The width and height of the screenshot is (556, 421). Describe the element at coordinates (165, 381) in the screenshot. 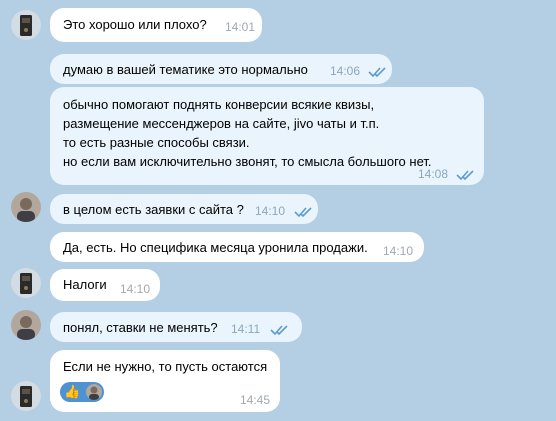

I see `message-bubble: Если не нужно, то пусть остаются 👍 14:45` at that location.